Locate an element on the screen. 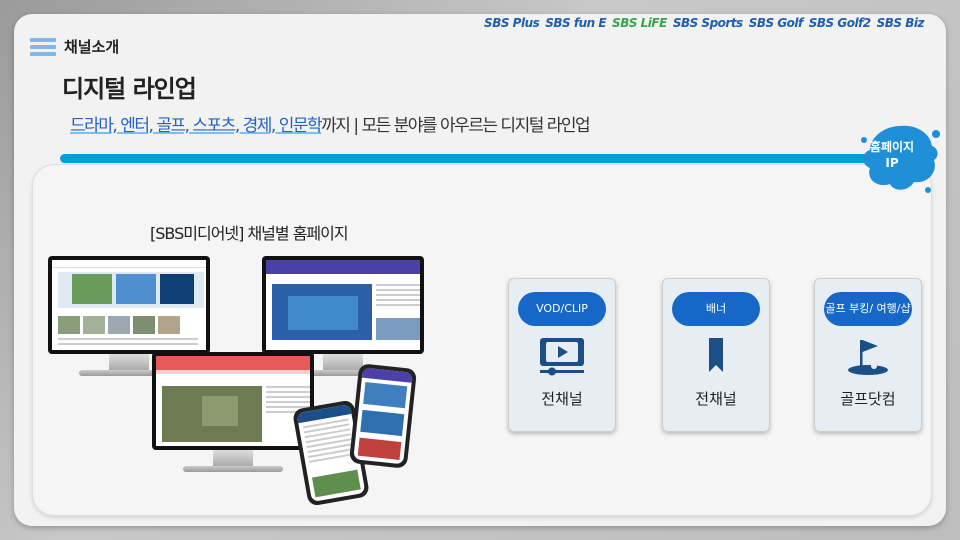 The image size is (960, 540). section-label: 채널소개 is located at coordinates (92, 47).